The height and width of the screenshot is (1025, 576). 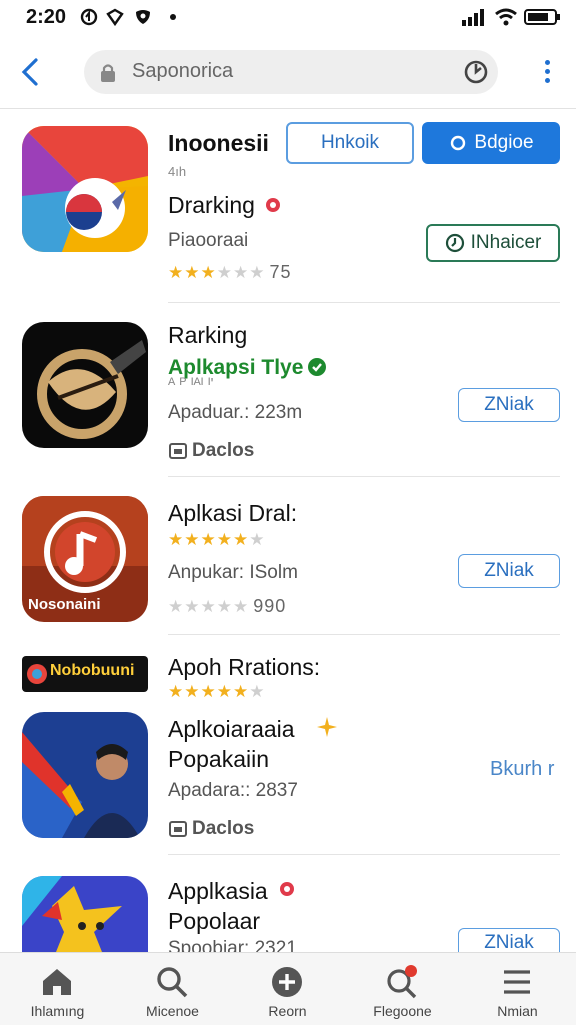 I want to click on app-icon-text: Nosonaini, so click(x=64, y=604).